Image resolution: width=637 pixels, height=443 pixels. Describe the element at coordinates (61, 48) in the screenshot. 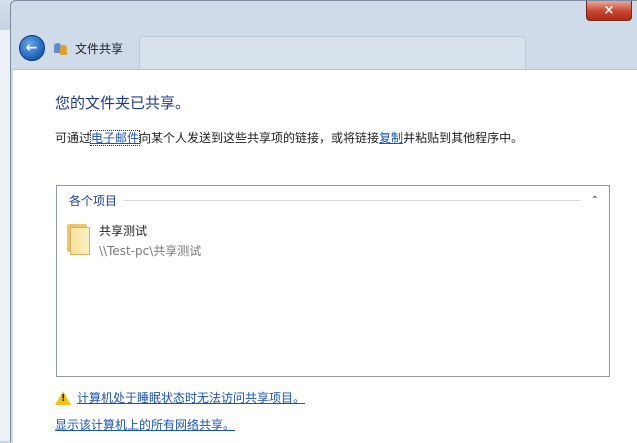

I see `file-sharing-icon` at that location.